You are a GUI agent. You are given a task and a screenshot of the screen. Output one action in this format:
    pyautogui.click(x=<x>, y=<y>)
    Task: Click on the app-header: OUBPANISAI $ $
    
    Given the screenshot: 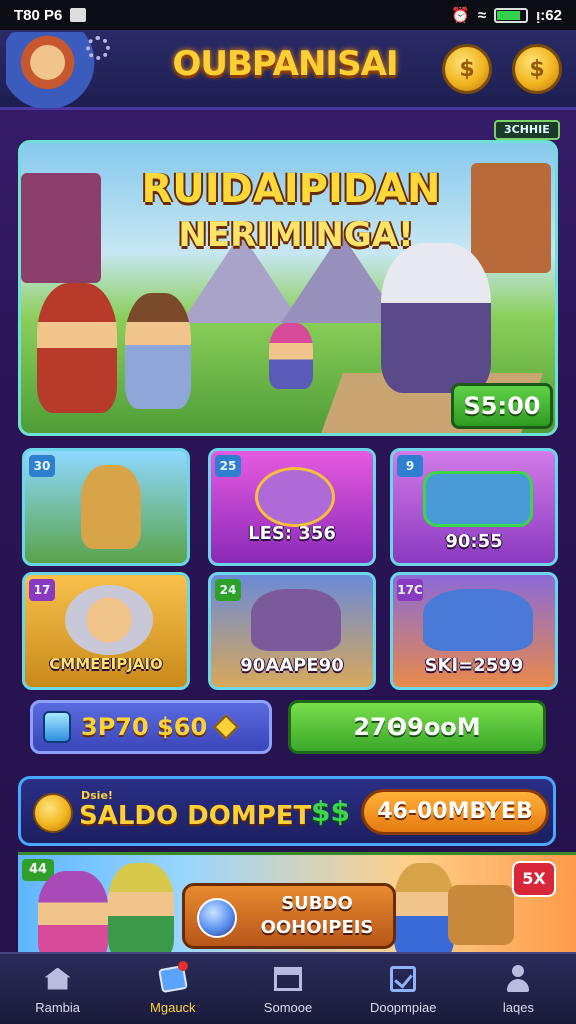 What is the action you would take?
    pyautogui.click(x=288, y=70)
    